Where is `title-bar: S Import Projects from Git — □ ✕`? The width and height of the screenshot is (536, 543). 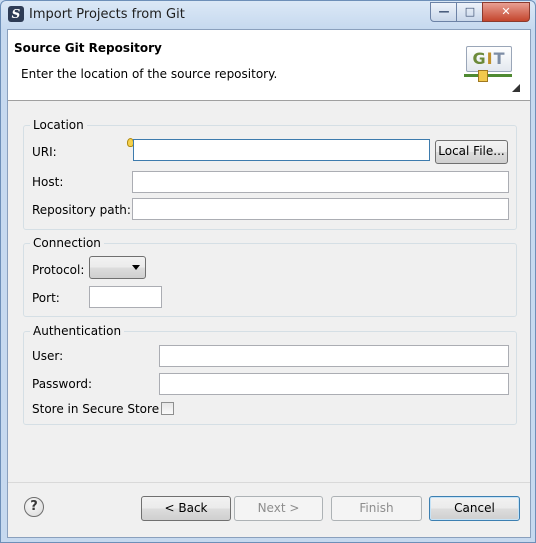 title-bar: S Import Projects from Git — □ ✕ is located at coordinates (268, 15).